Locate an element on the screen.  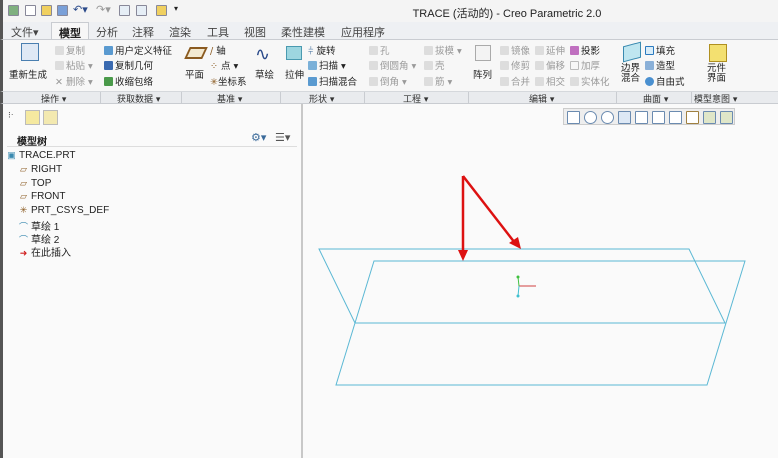
project-label: 投影 is located at coordinates (591, 51).